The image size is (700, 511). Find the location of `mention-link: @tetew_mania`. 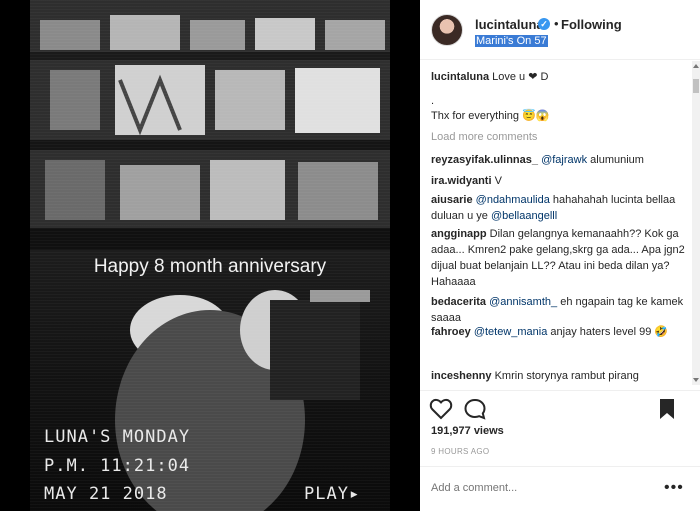

mention-link: @tetew_mania is located at coordinates (511, 332).